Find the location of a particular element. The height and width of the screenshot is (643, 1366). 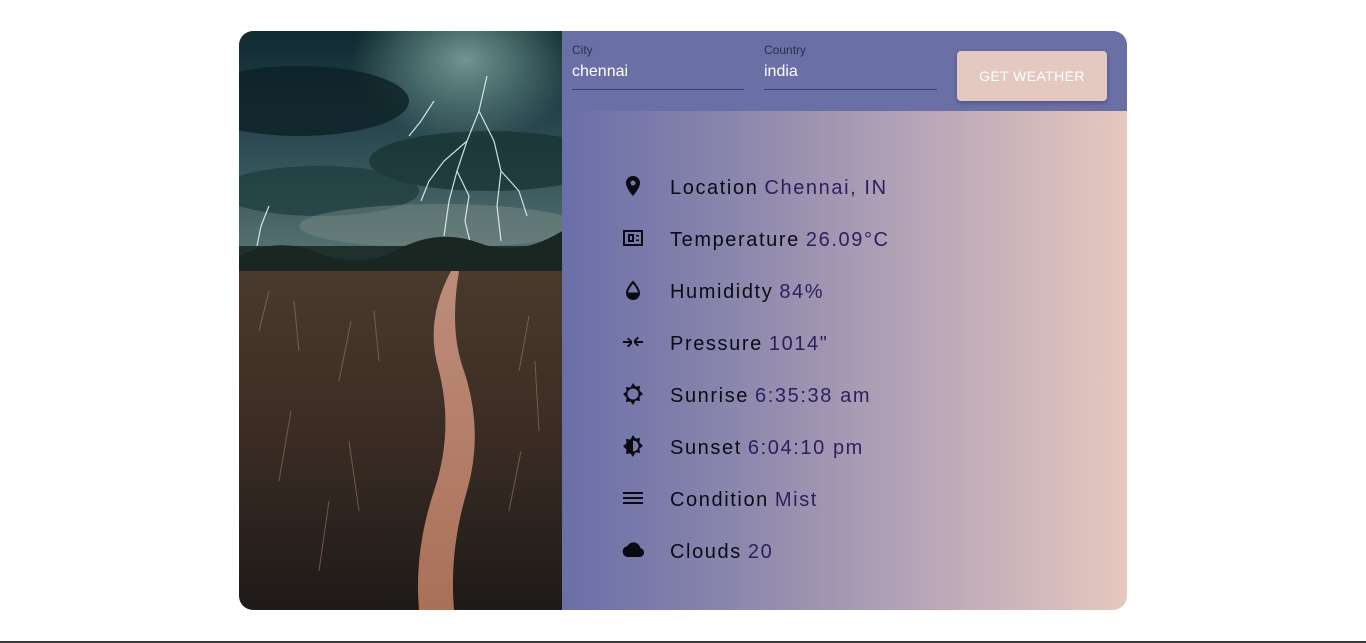

location-pin-icon is located at coordinates (633, 186).